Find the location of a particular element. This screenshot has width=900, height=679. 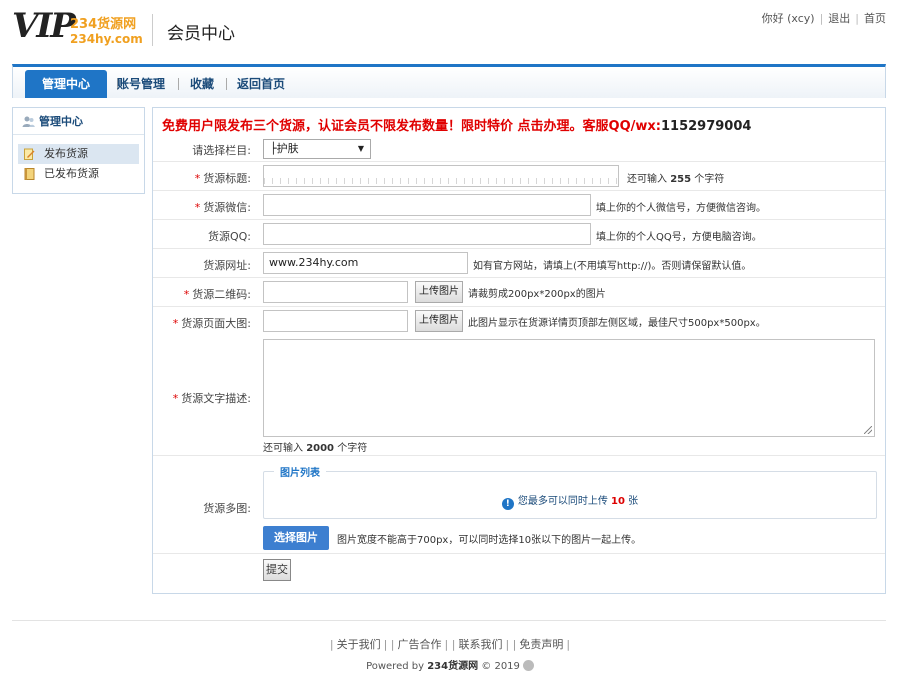

logo-site-name: 234货源网 is located at coordinates (103, 24).